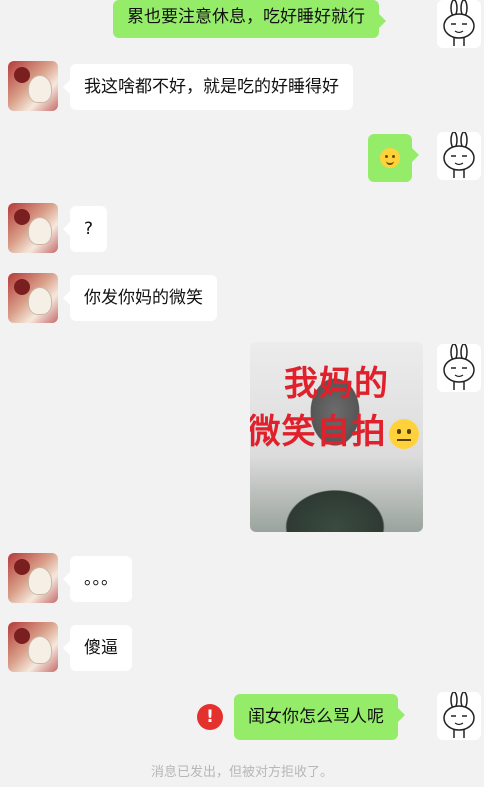 This screenshot has width=484, height=787. I want to click on image-caption-line1: 我妈的, so click(336, 384).